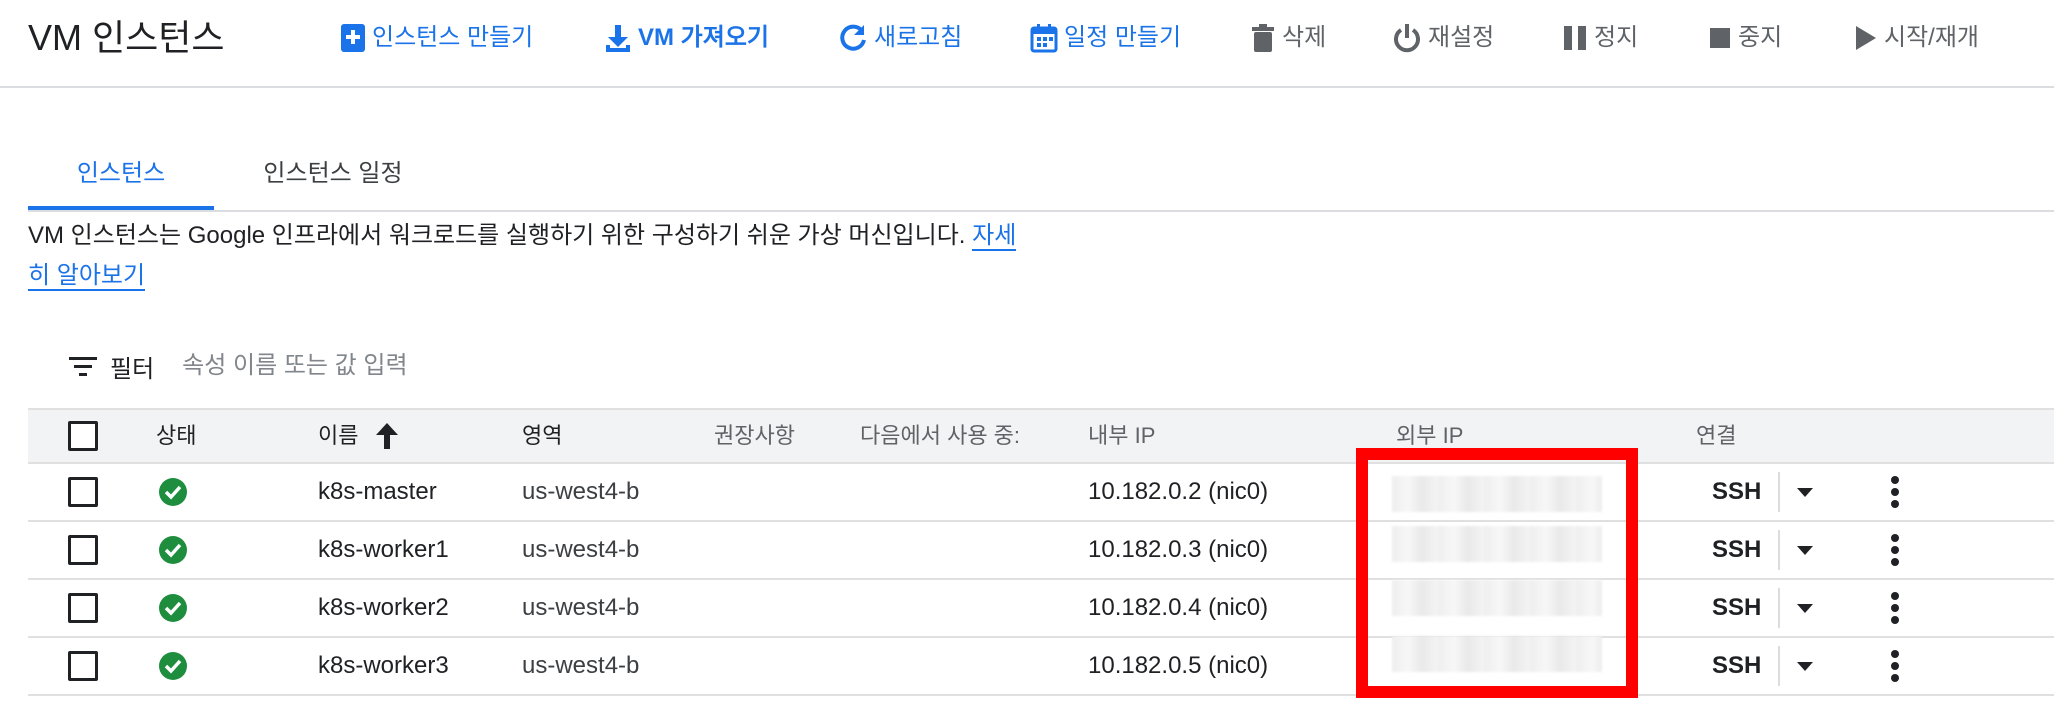  I want to click on column-name: 이름, so click(338, 435).